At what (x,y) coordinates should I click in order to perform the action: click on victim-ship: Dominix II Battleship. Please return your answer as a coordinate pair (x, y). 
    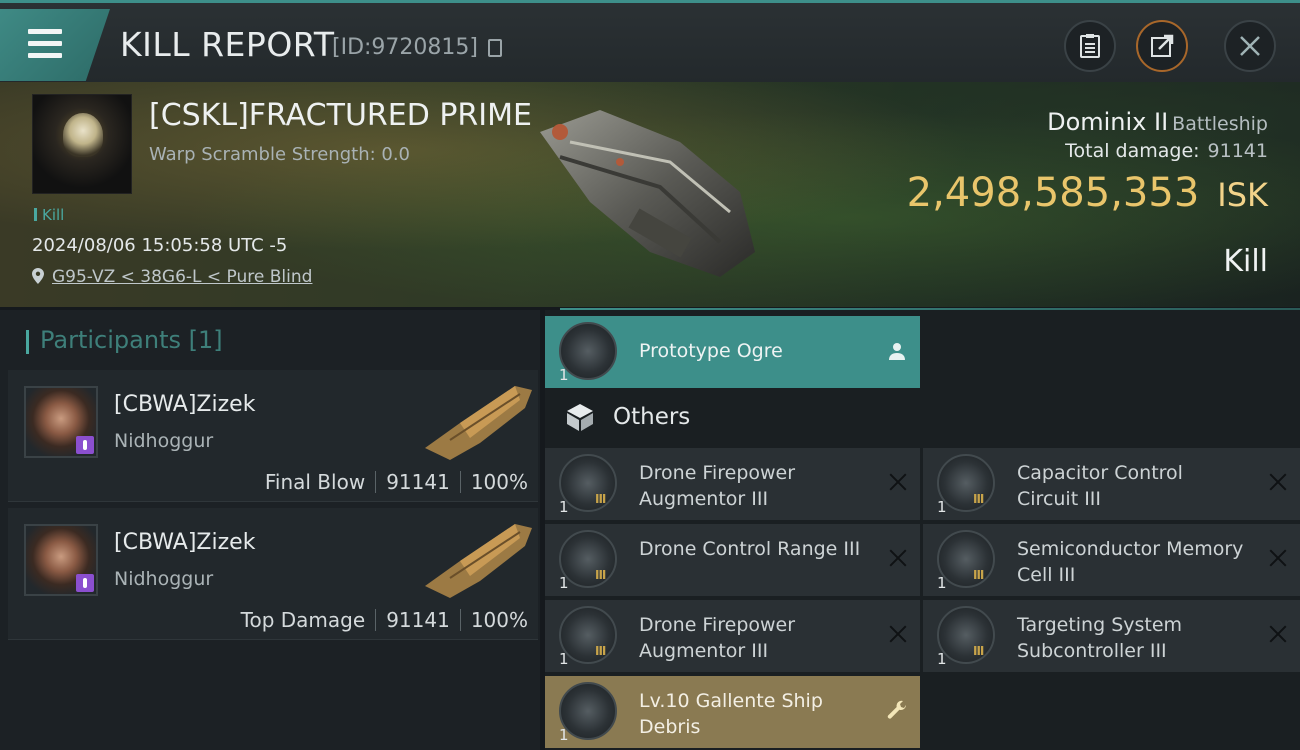
    Looking at the image, I should click on (1157, 122).